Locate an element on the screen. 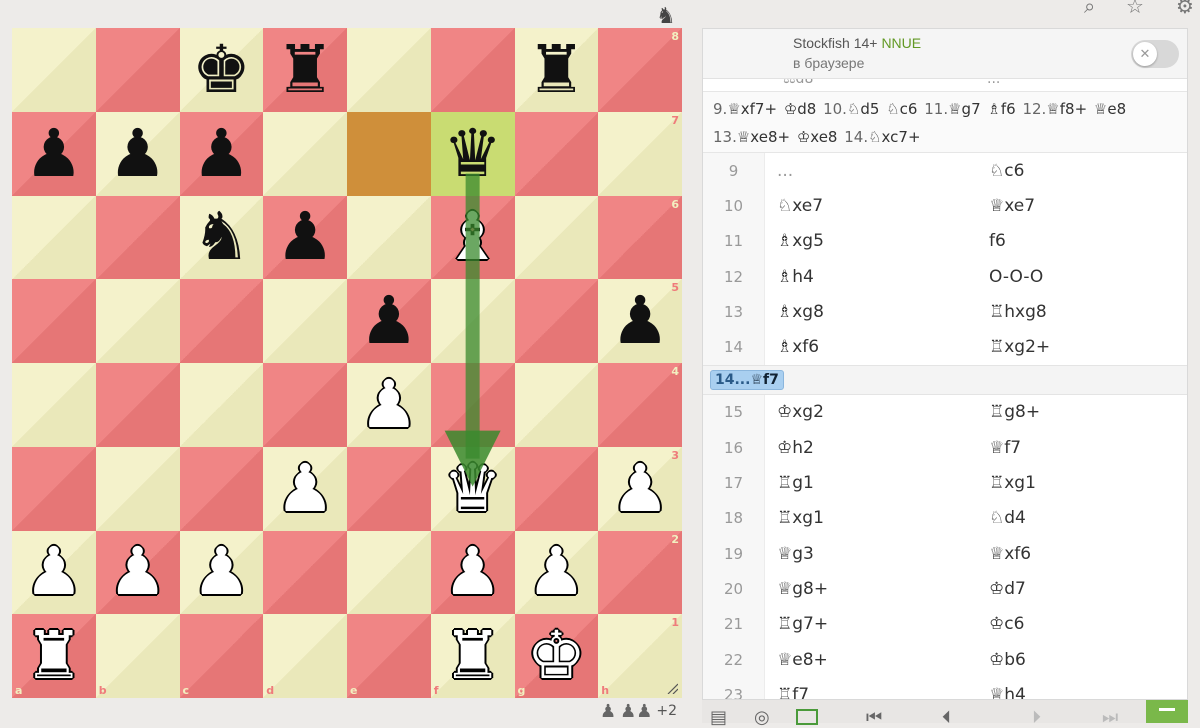  pv-move: ♕g7 is located at coordinates (966, 109).